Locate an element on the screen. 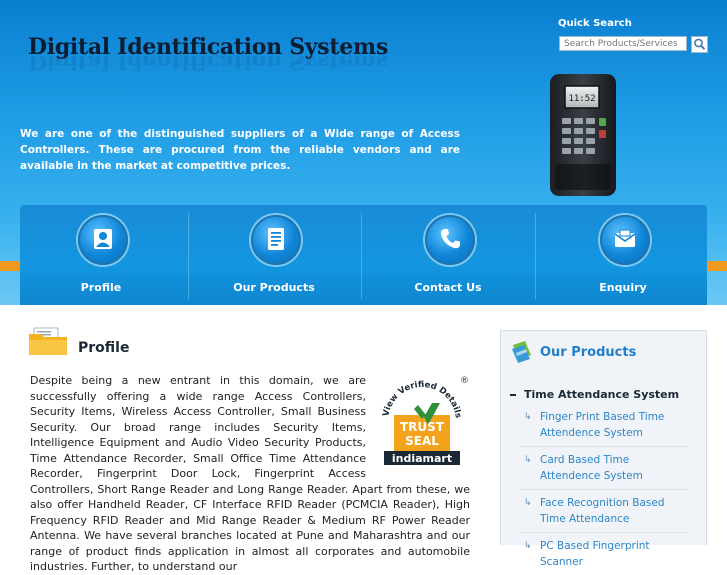  nav-item-our-products: Our Products is located at coordinates (278, 255).